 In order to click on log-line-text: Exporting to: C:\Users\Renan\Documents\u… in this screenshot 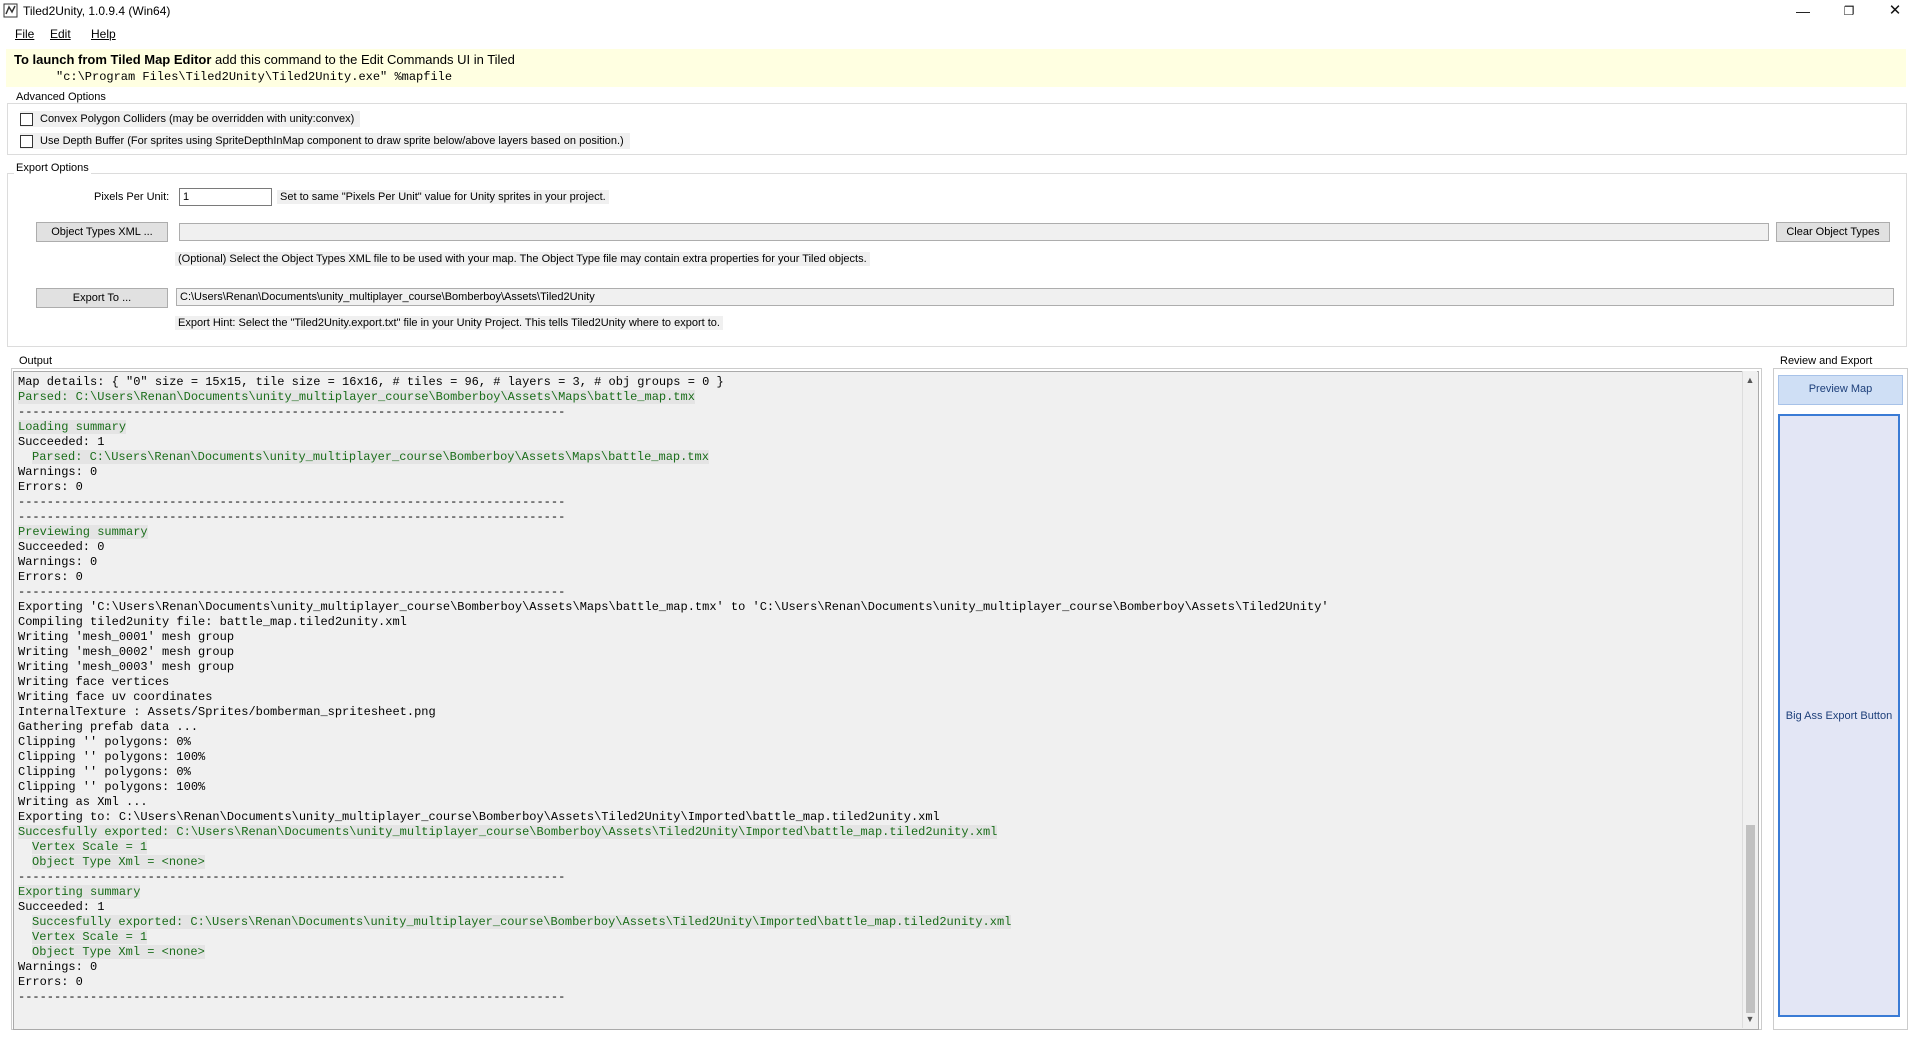, I will do `click(479, 817)`.